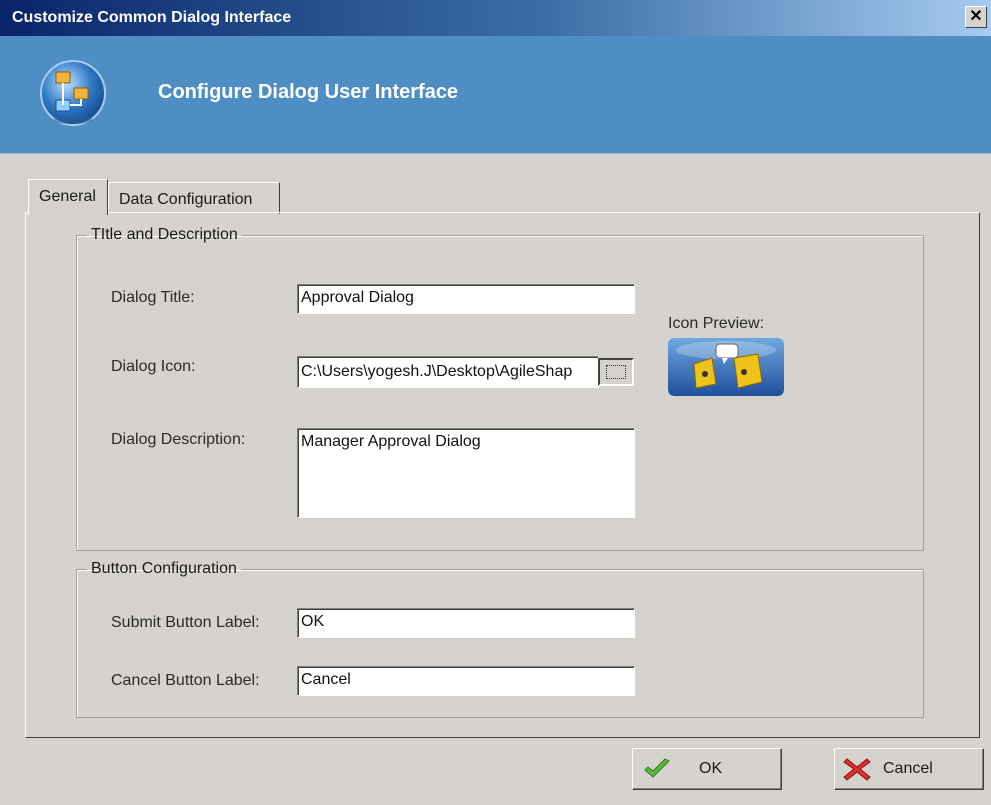 This screenshot has width=991, height=805. Describe the element at coordinates (495, 18) in the screenshot. I see `window-titlebar: Customize Common Dialog Interface ✕` at that location.